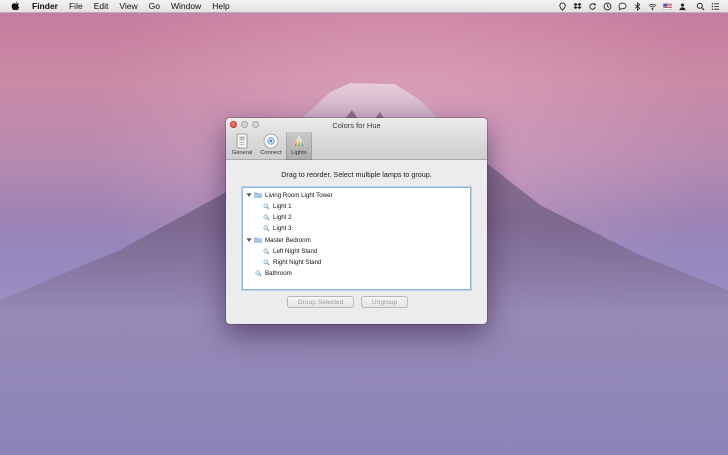  What do you see at coordinates (299, 195) in the screenshot?
I see `tree-group-label: Living Room Light Tower` at bounding box center [299, 195].